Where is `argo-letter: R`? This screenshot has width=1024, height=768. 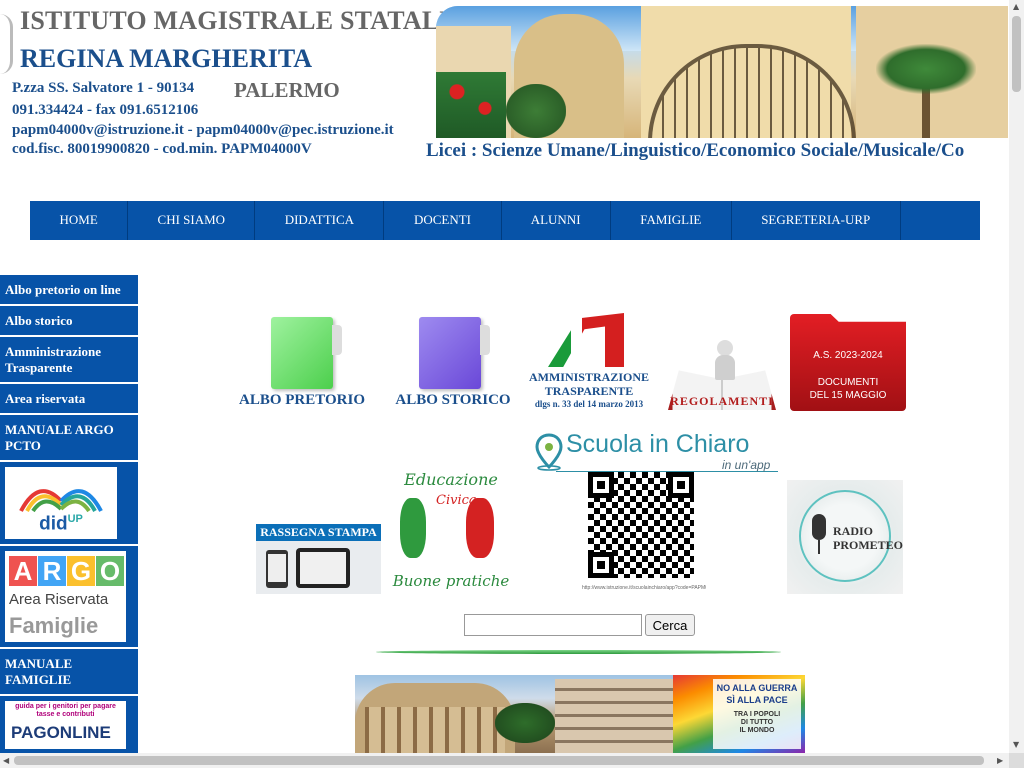 argo-letter: R is located at coordinates (52, 571).